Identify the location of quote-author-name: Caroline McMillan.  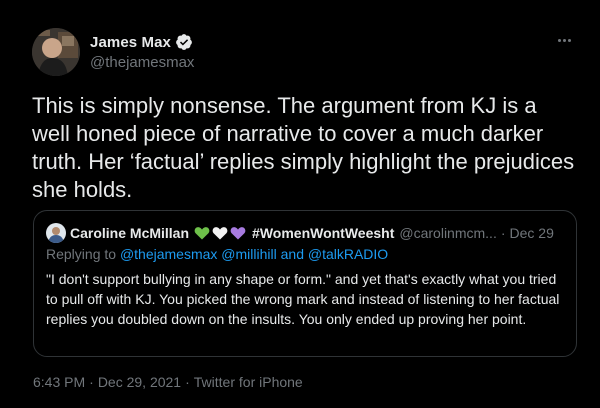
(129, 233).